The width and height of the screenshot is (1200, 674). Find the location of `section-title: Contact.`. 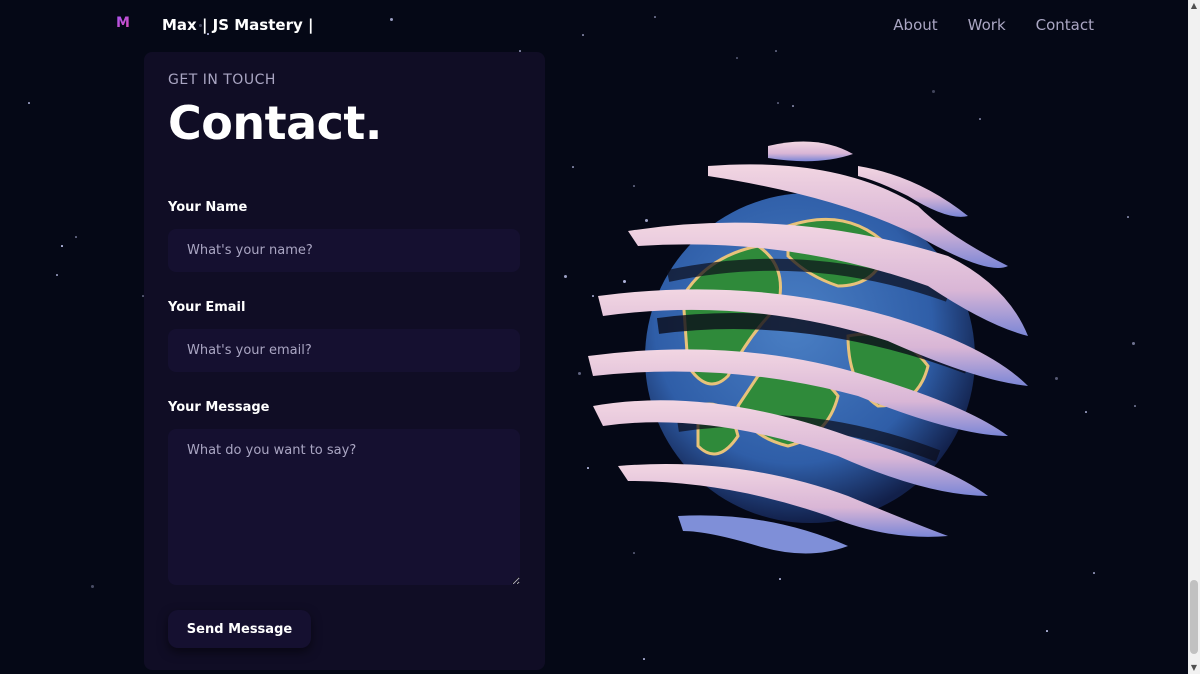

section-title: Contact. is located at coordinates (275, 123).